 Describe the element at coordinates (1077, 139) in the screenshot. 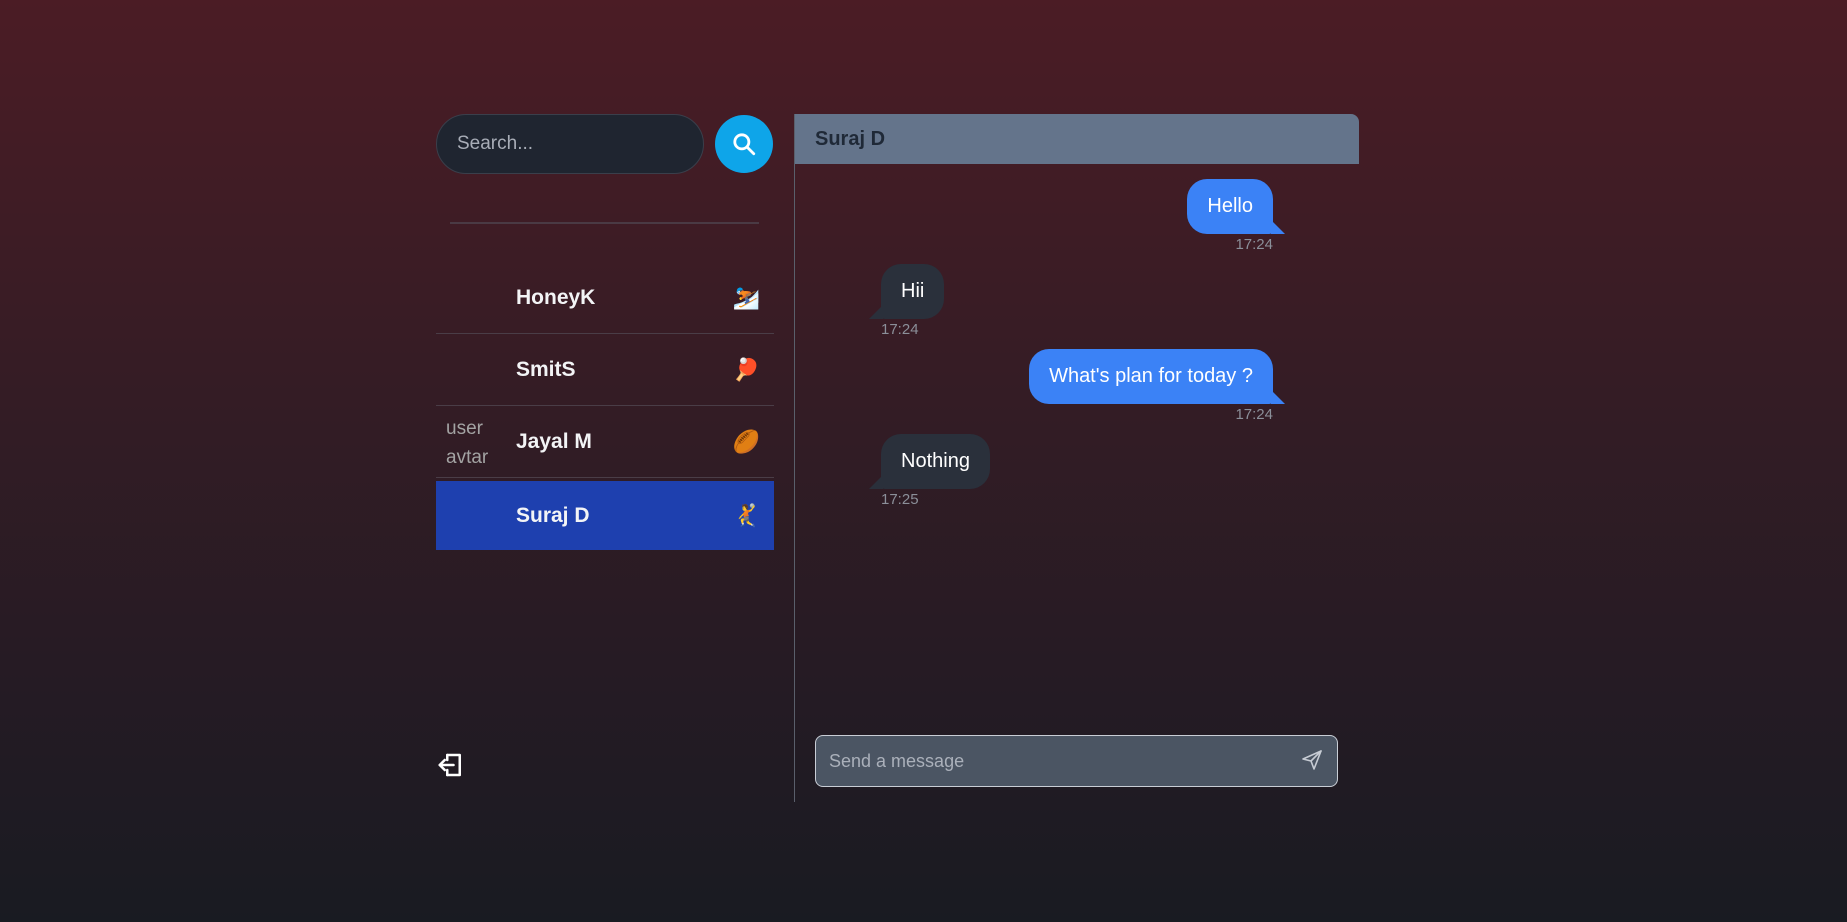

I see `chat-header: Suraj D` at that location.